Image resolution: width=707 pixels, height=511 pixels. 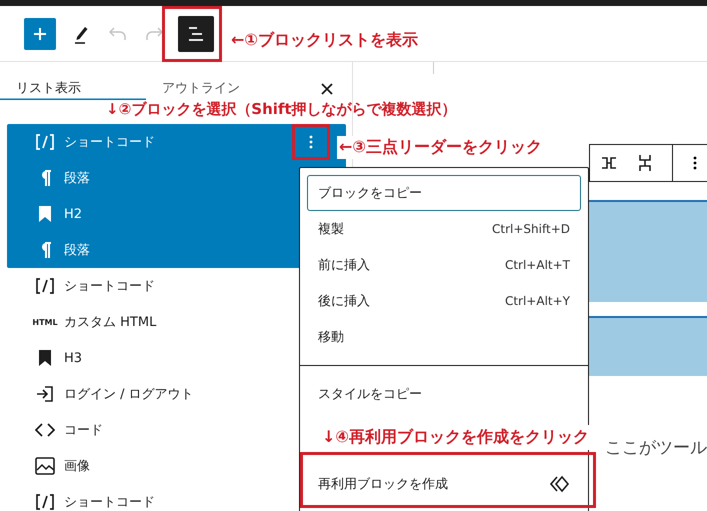 I want to click on add-block-button, so click(x=40, y=34).